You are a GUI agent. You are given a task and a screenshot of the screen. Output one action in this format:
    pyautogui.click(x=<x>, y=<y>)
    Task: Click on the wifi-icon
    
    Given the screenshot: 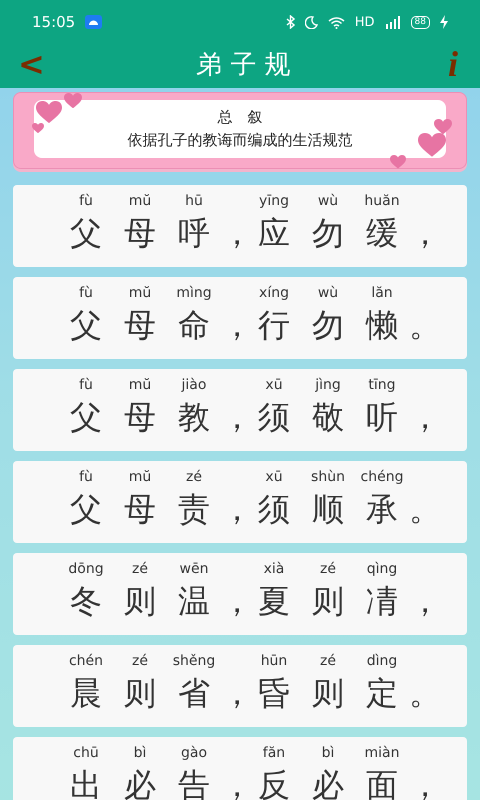 What is the action you would take?
    pyautogui.click(x=336, y=22)
    